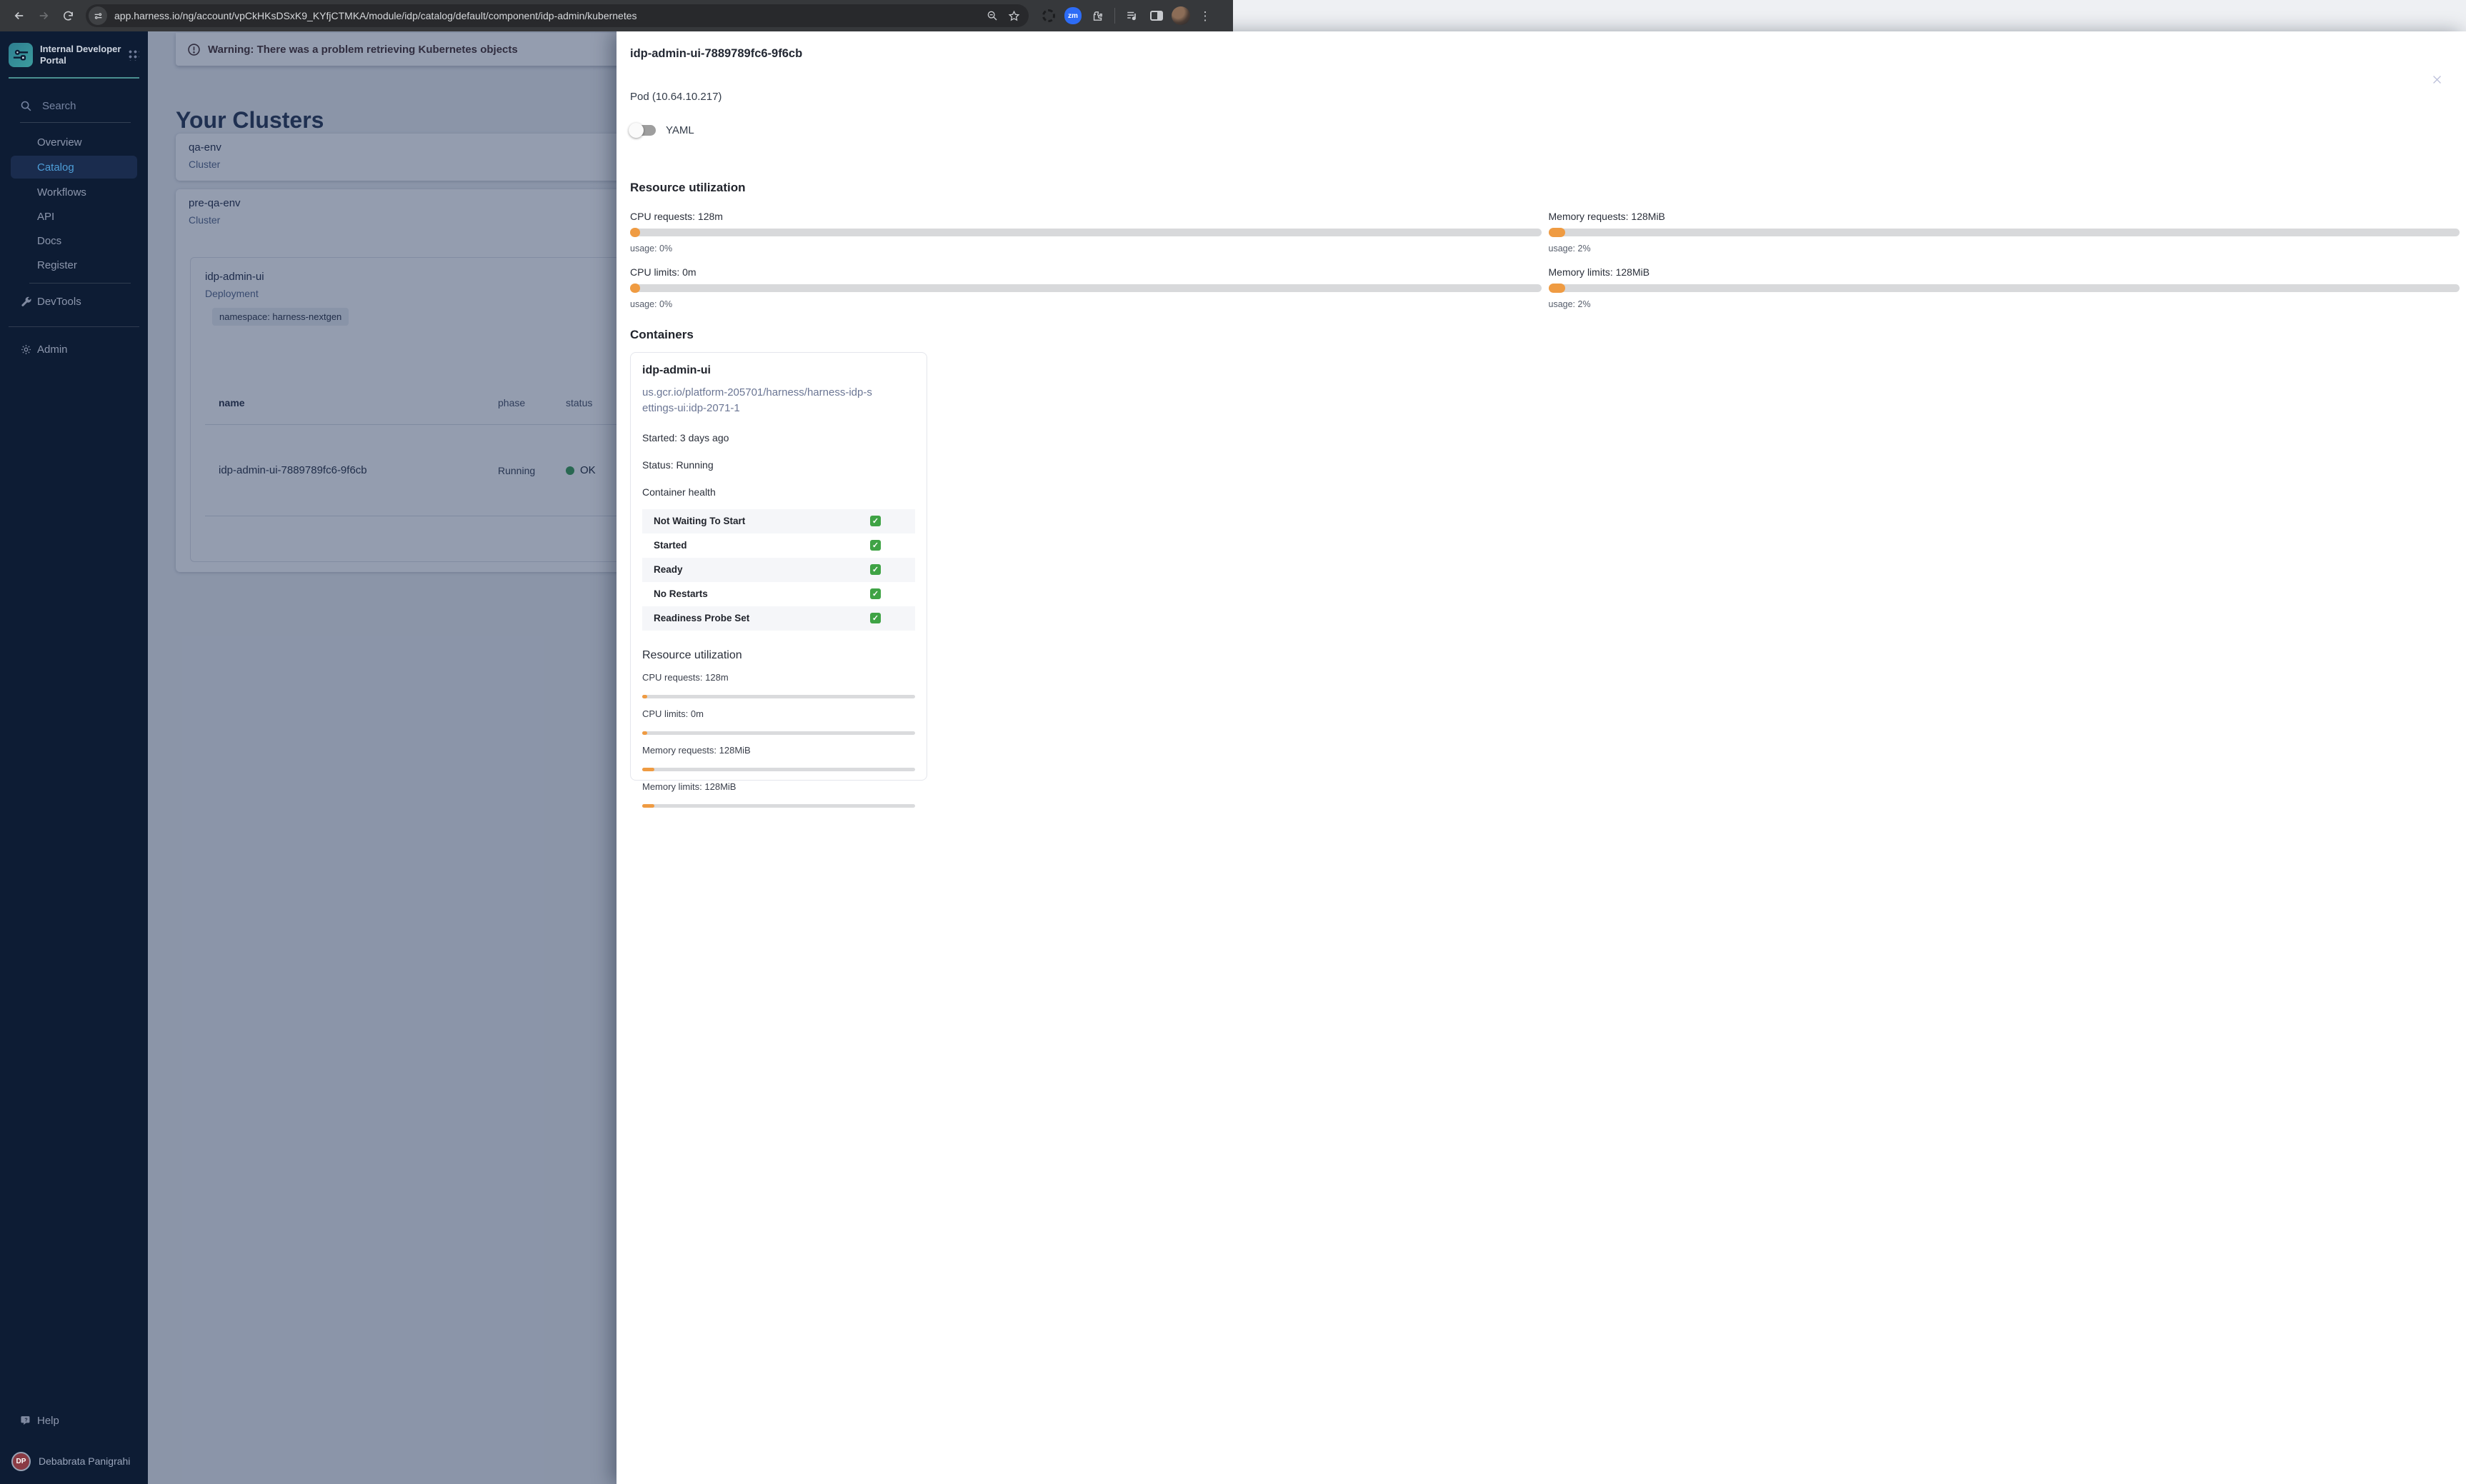 Image resolution: width=2466 pixels, height=1484 pixels. Describe the element at coordinates (778, 769) in the screenshot. I see `container-memory-requests-bar` at that location.